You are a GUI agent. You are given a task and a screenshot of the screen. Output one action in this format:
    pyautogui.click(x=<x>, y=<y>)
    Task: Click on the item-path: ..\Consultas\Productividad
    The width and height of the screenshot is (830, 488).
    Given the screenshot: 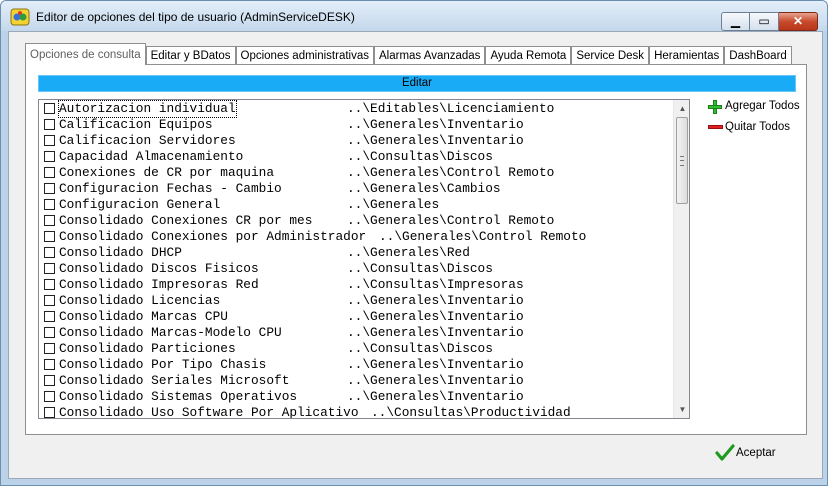 What is the action you would take?
    pyautogui.click(x=471, y=412)
    